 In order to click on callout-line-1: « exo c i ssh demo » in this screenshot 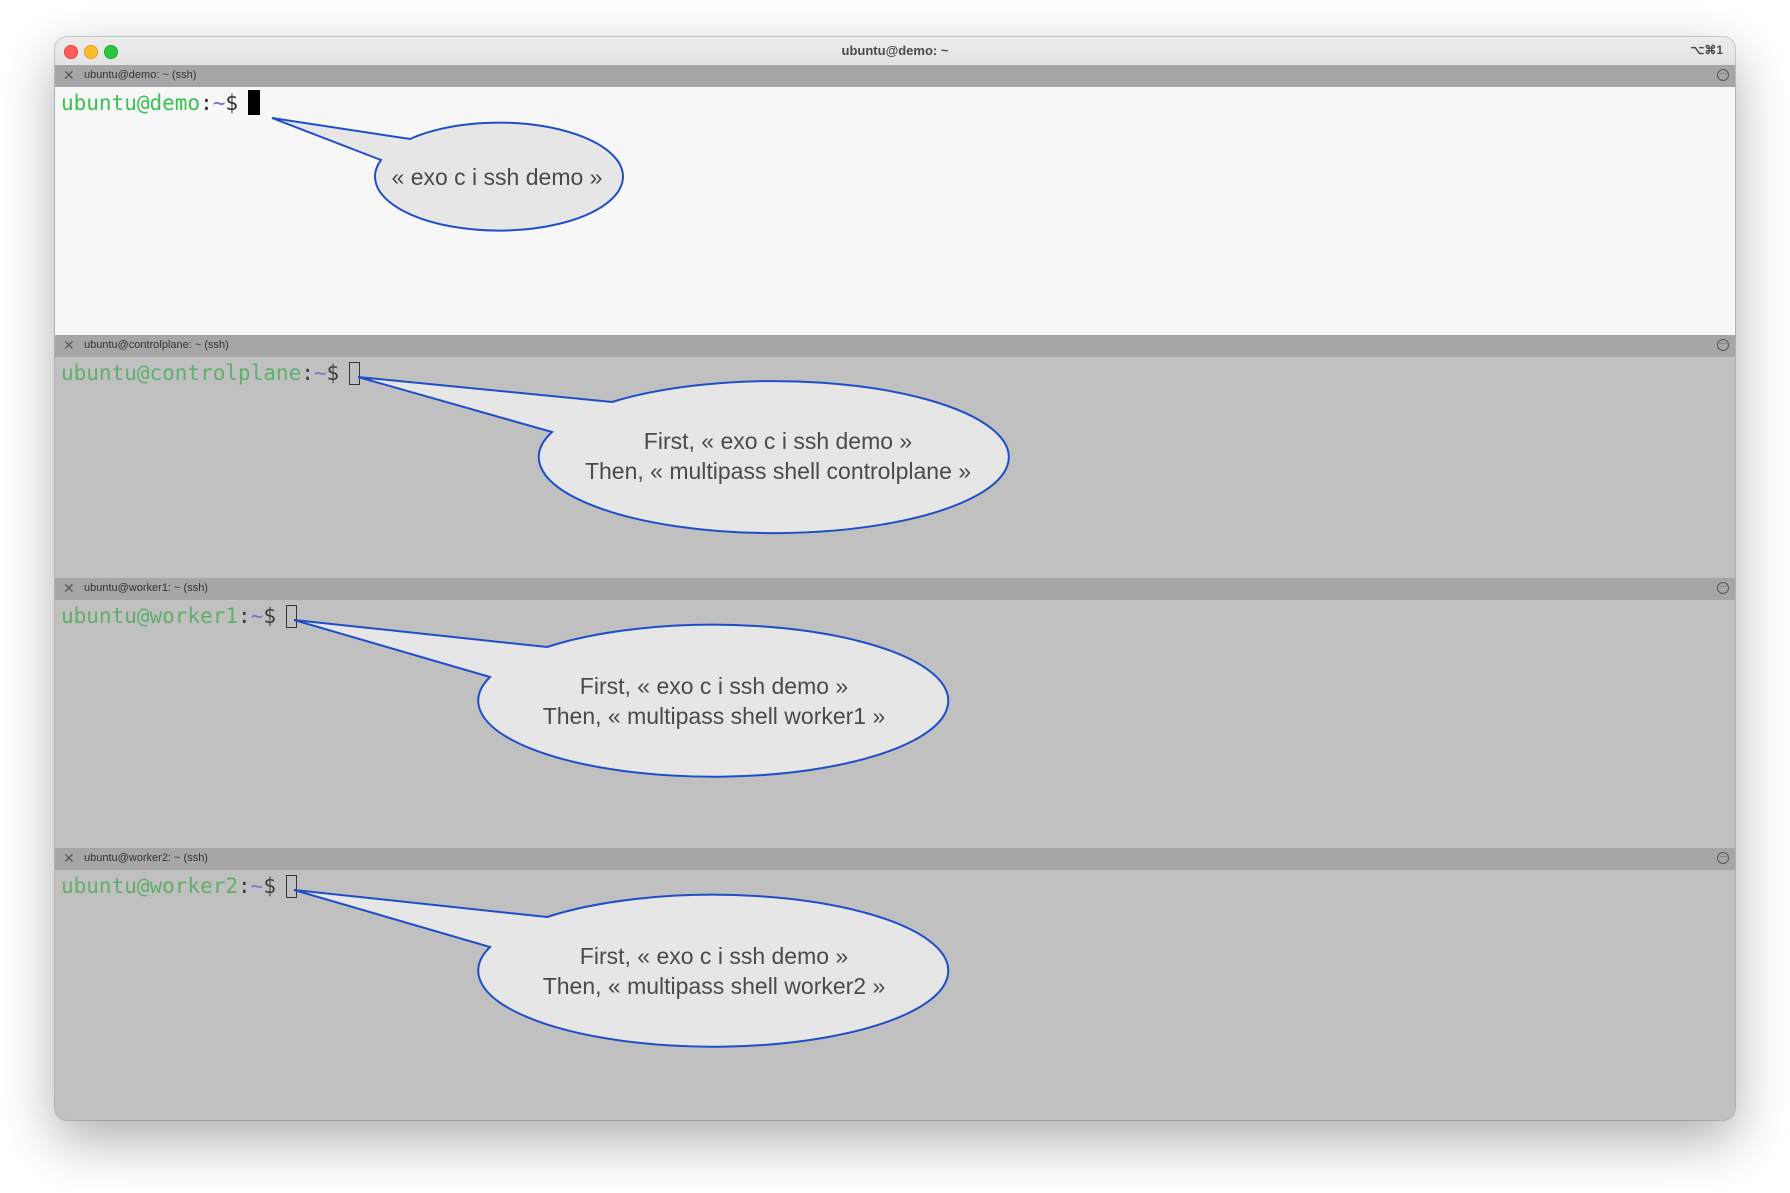, I will do `click(497, 177)`.